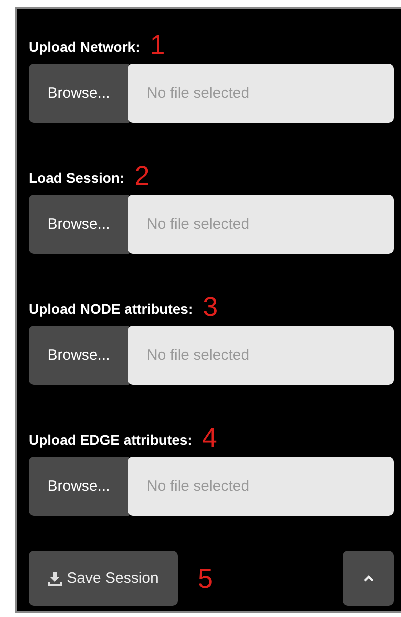  I want to click on annotation-number: 5, so click(206, 578).